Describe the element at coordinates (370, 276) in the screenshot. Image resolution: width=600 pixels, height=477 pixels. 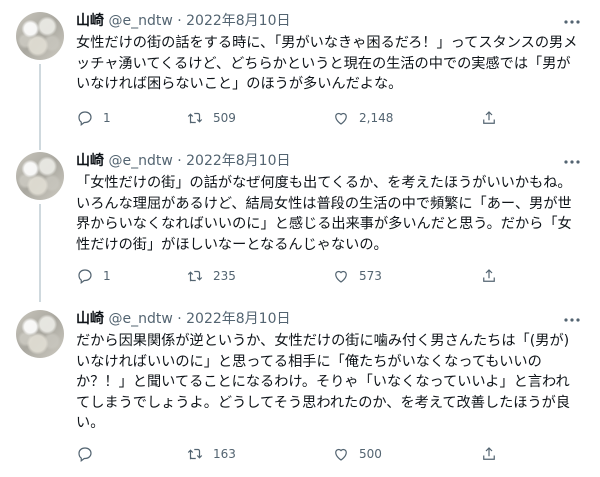
I see `like-count: 573` at that location.